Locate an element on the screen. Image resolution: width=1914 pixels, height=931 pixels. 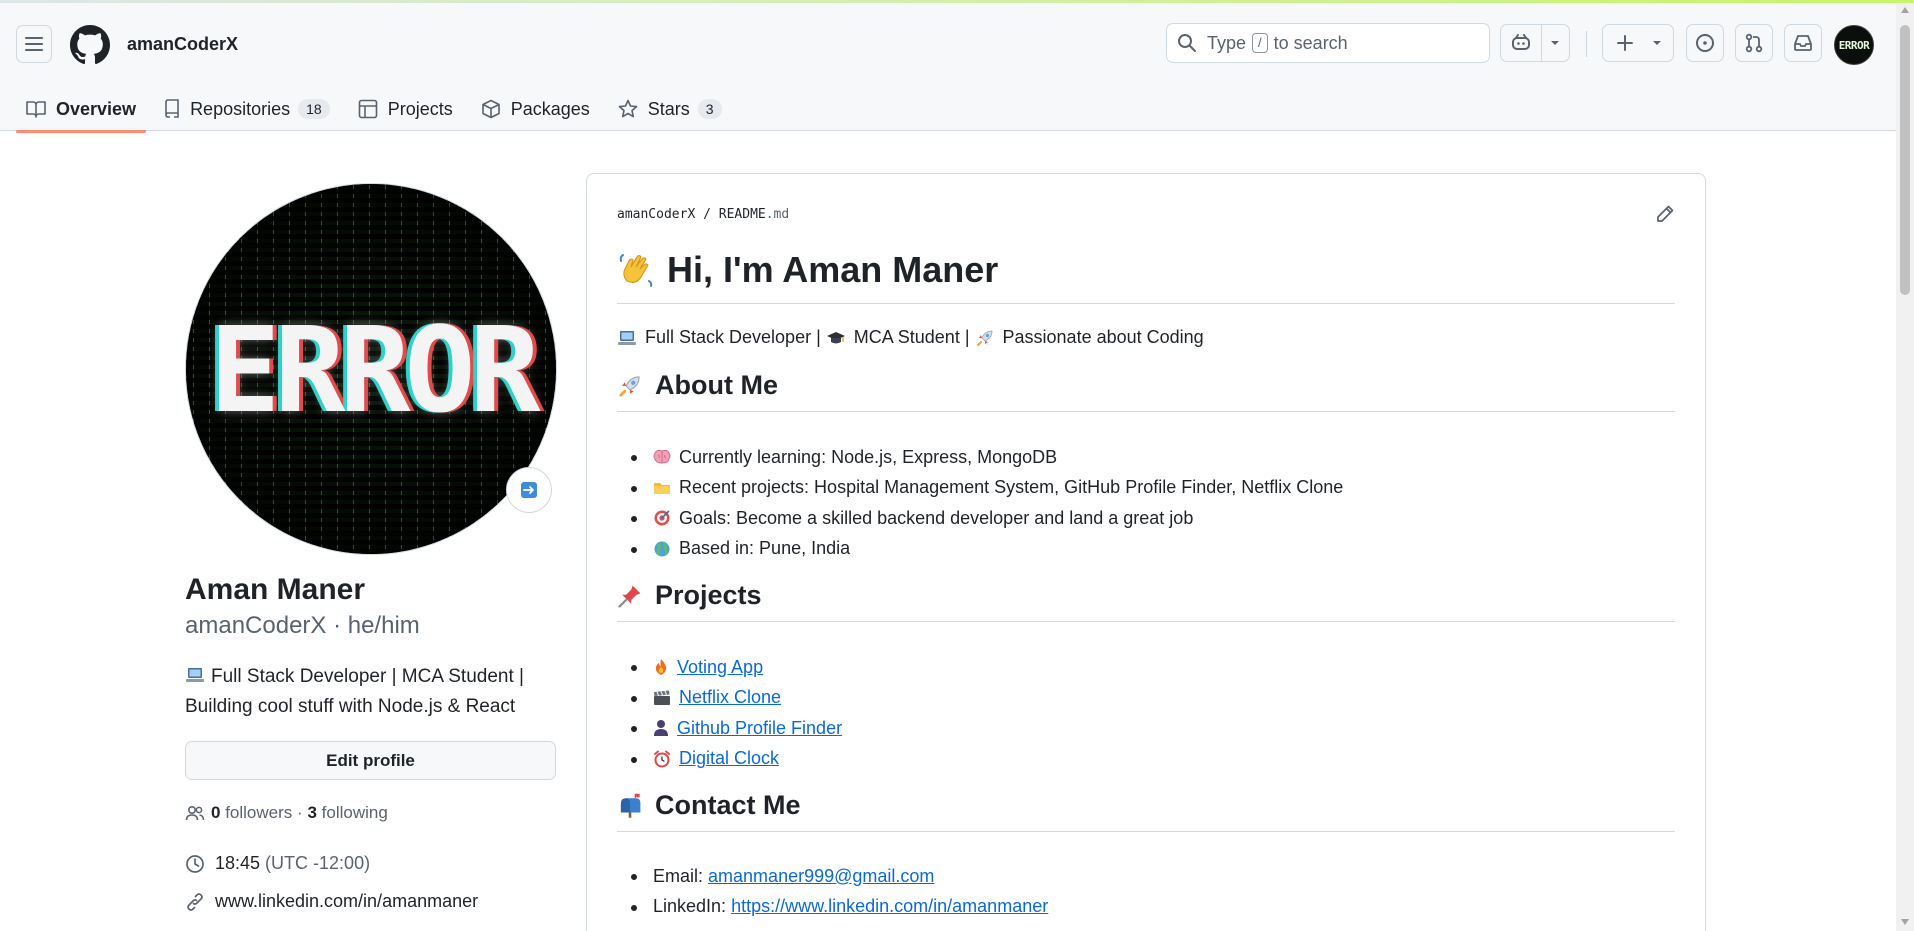
project-link-digital-clock: Digital Clock is located at coordinates (729, 758).